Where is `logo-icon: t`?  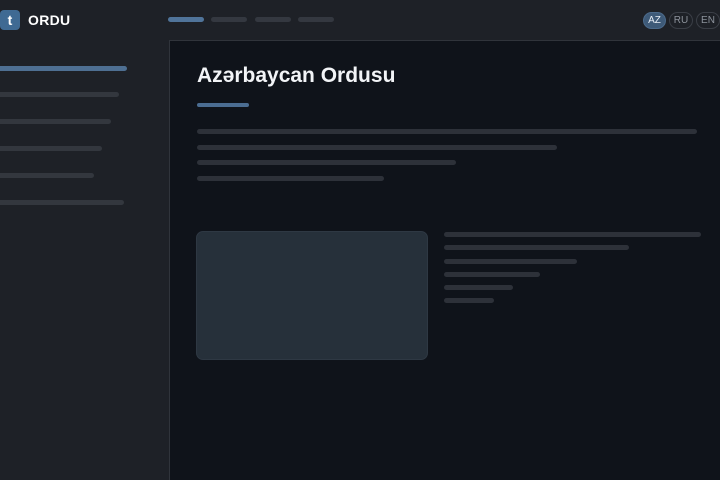
logo-icon: t is located at coordinates (10, 20).